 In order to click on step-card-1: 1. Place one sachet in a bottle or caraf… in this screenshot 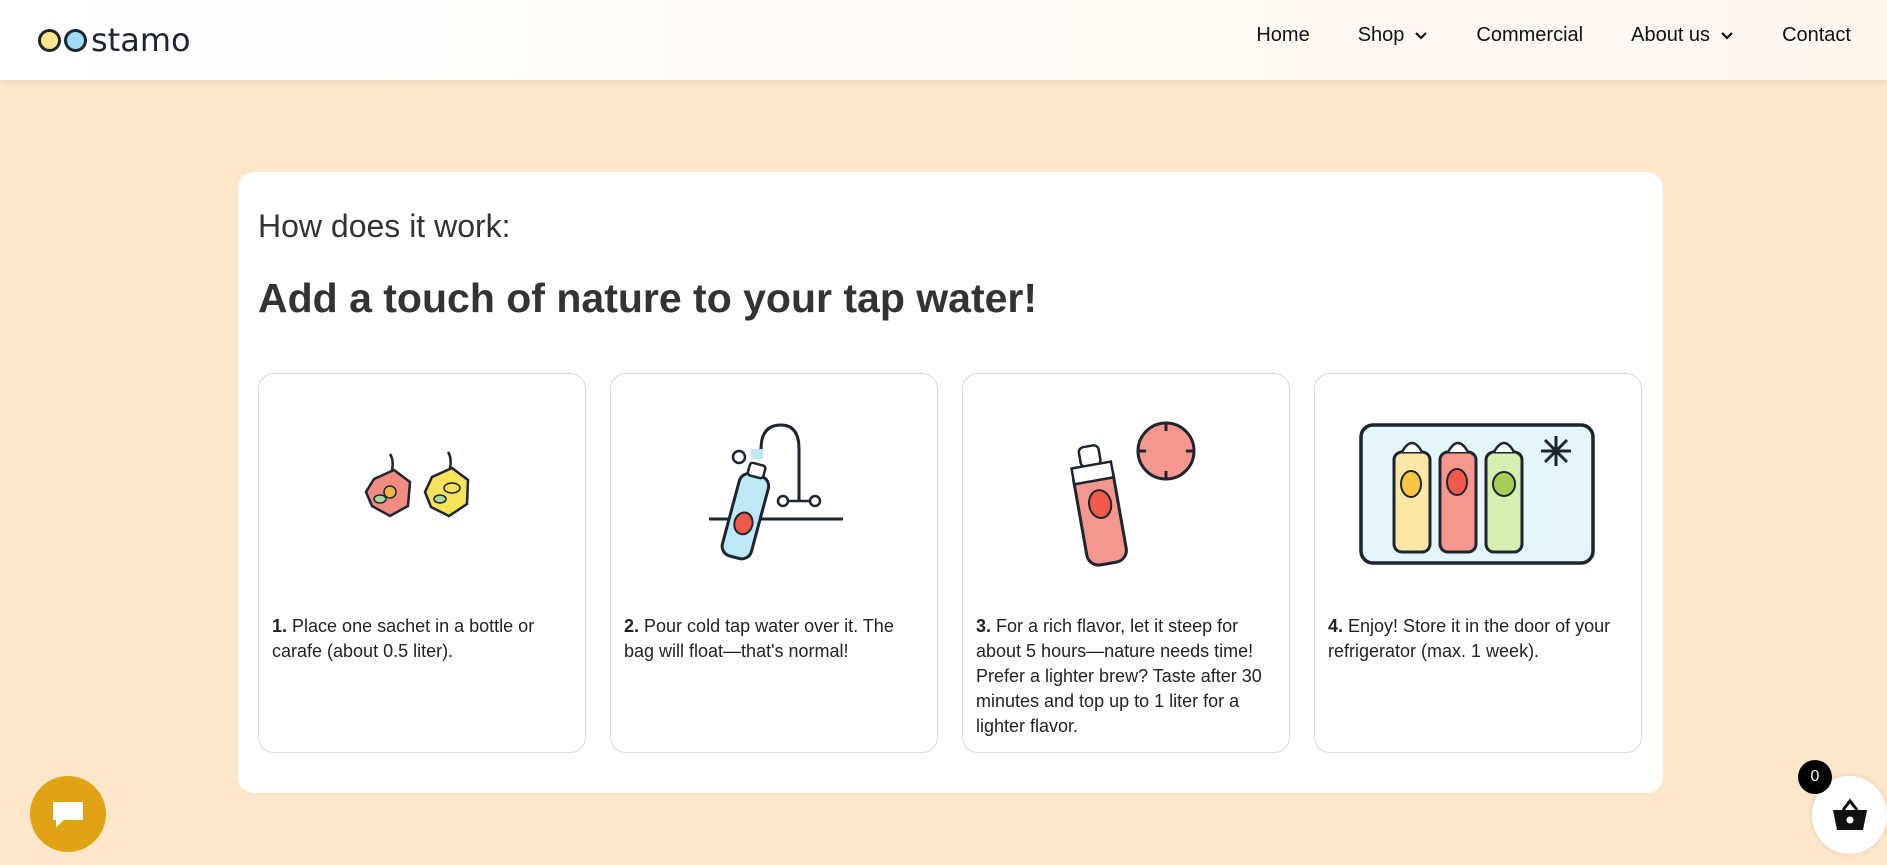, I will do `click(422, 563)`.